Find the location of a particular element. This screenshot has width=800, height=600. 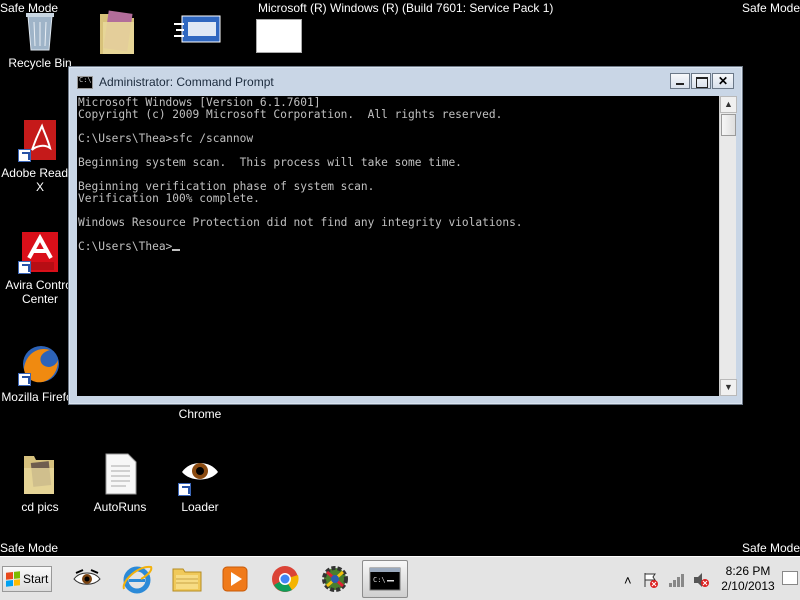

taskbar-eye-app-button is located at coordinates (87, 579).